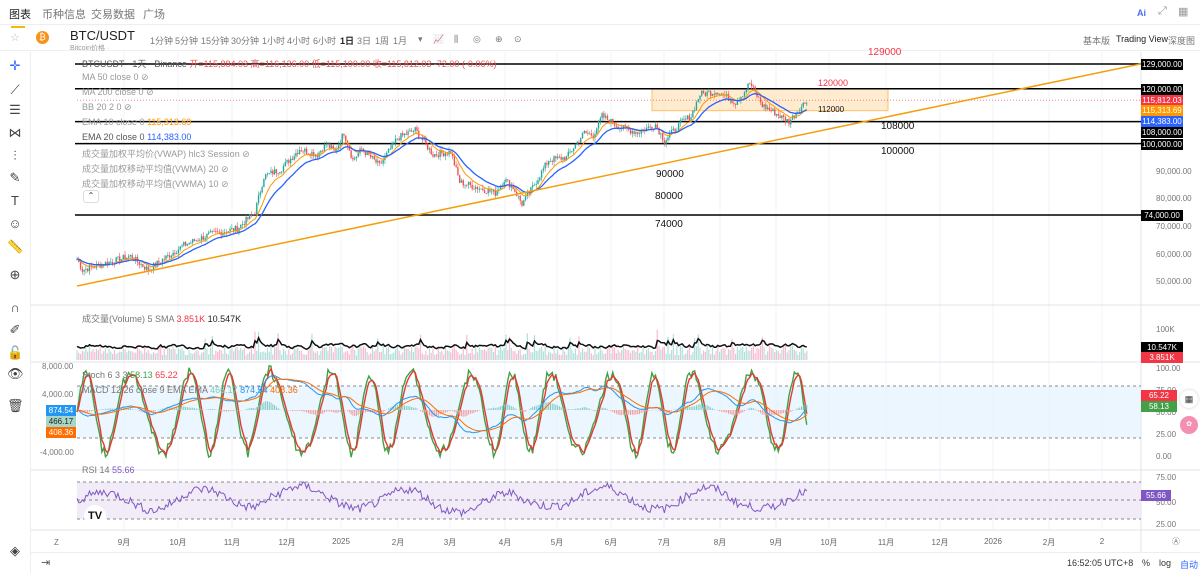 Image resolution: width=1200 pixels, height=573 pixels. Describe the element at coordinates (1183, 11) in the screenshot. I see `layout-icon: ▦` at that location.